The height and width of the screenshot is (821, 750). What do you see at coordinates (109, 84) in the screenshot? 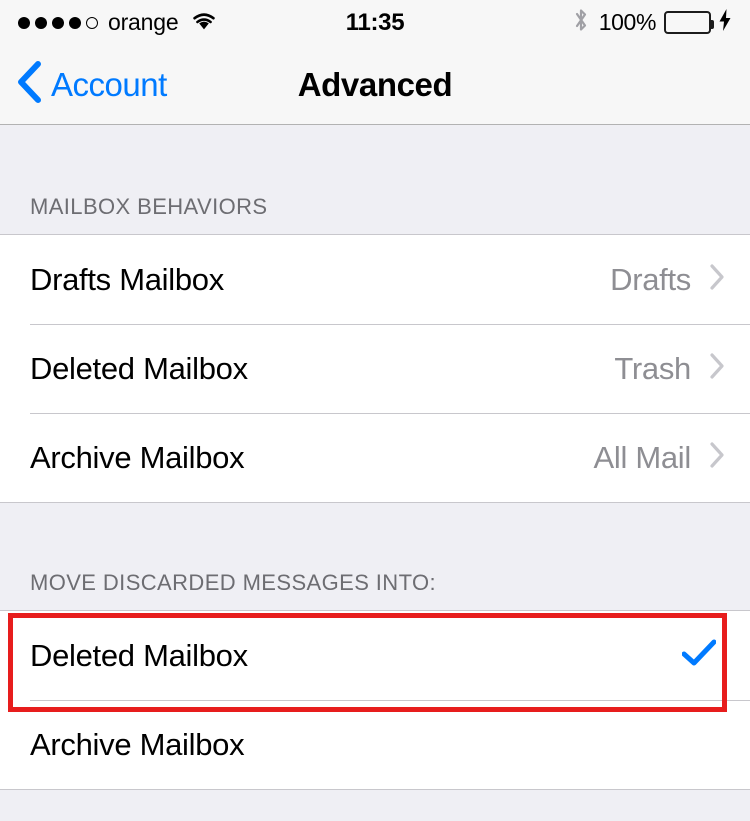
I see `back-button-label: Account` at bounding box center [109, 84].